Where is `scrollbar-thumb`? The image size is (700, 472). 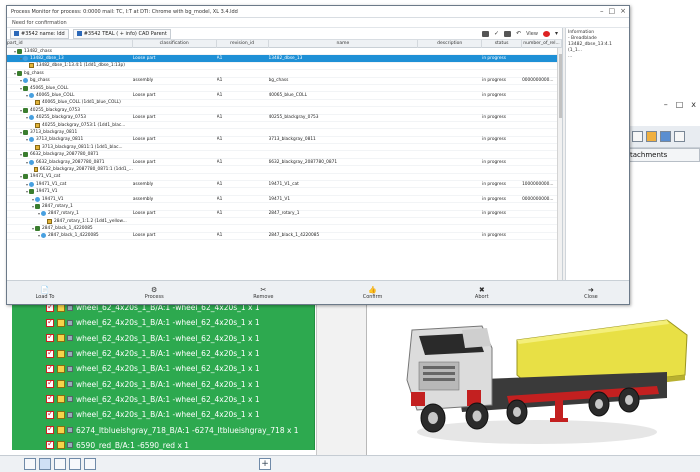 scrollbar-thumb is located at coordinates (560, 86).